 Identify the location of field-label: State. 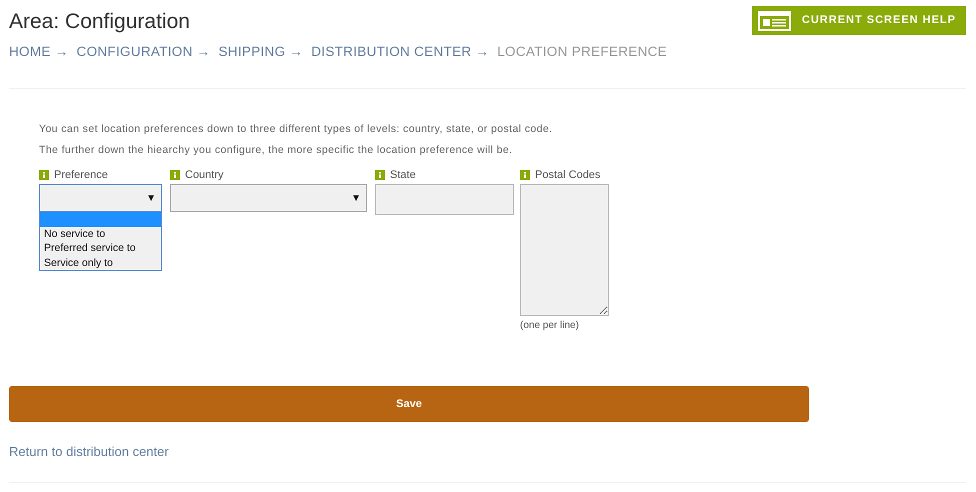
(403, 175).